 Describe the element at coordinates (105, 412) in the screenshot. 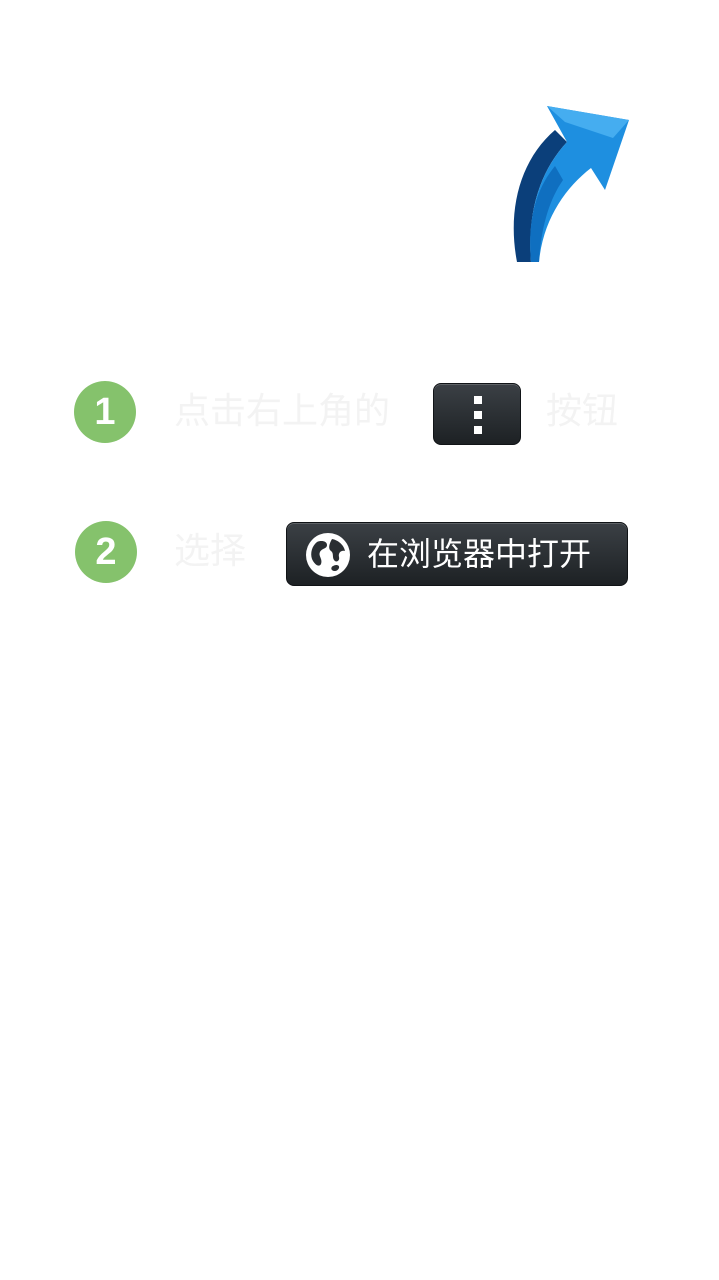

I see `step-number-badge: 1` at that location.